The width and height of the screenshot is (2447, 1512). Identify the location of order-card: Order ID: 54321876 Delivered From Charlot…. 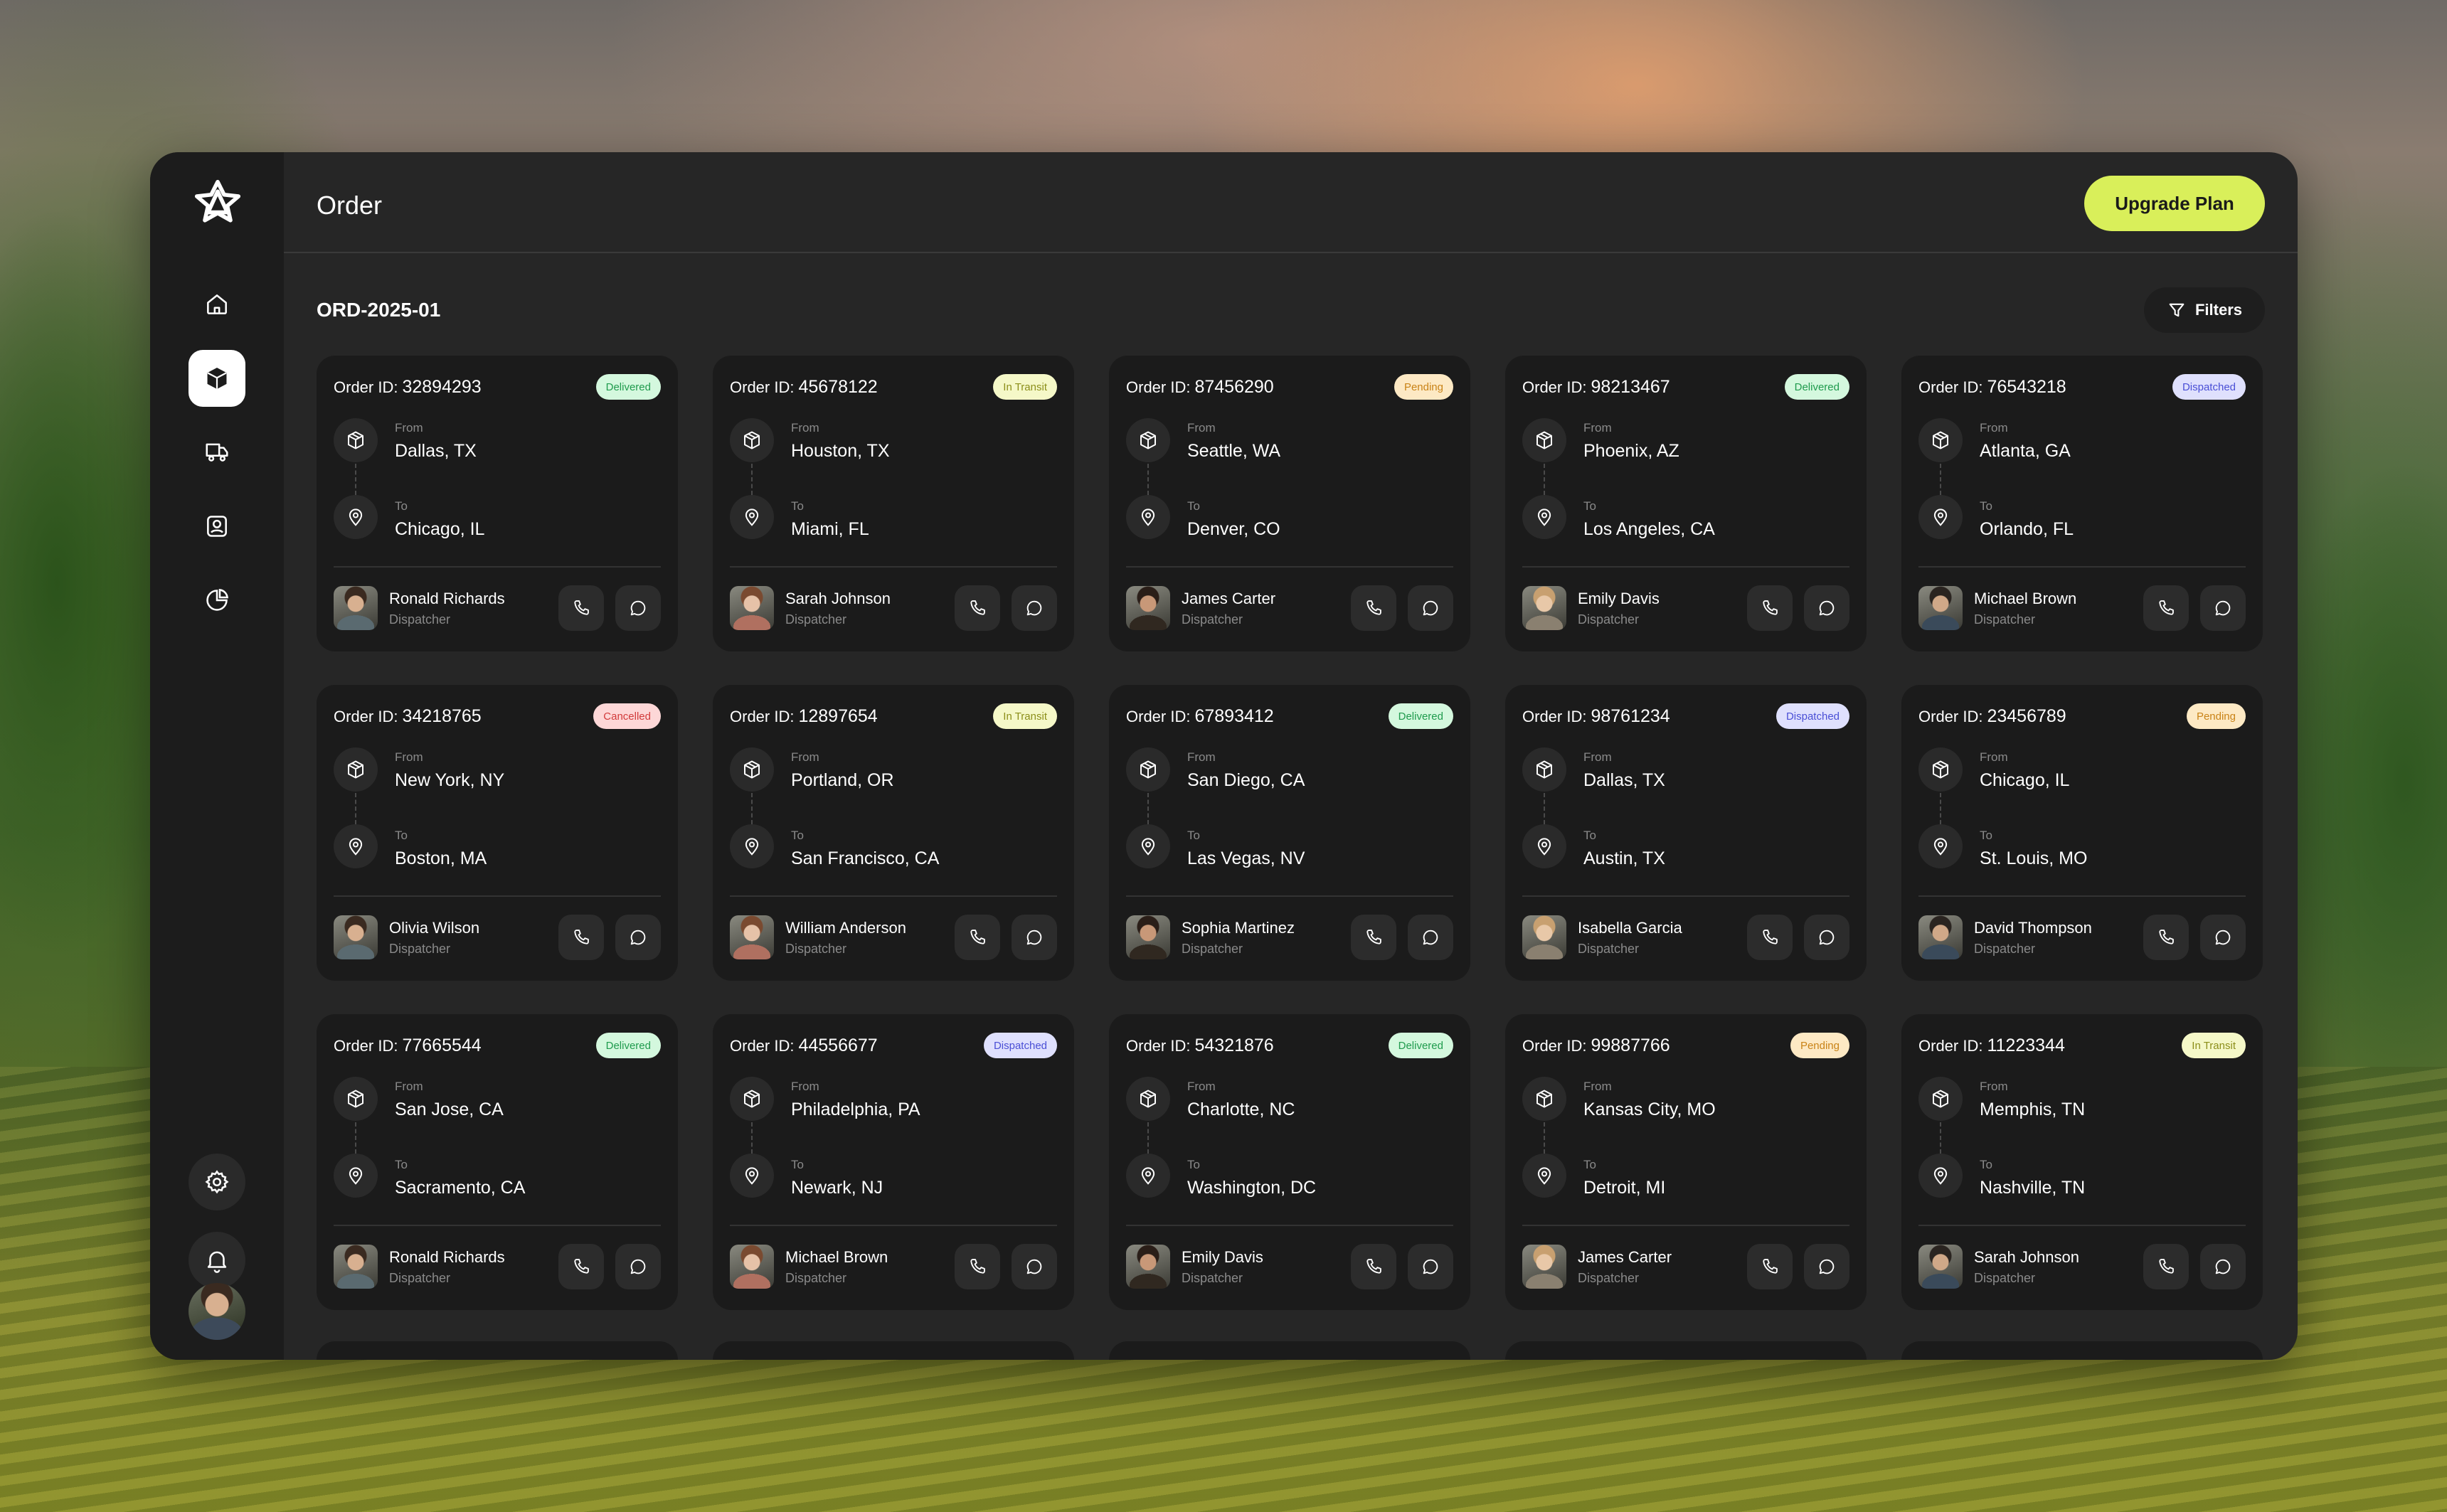
(1289, 1162).